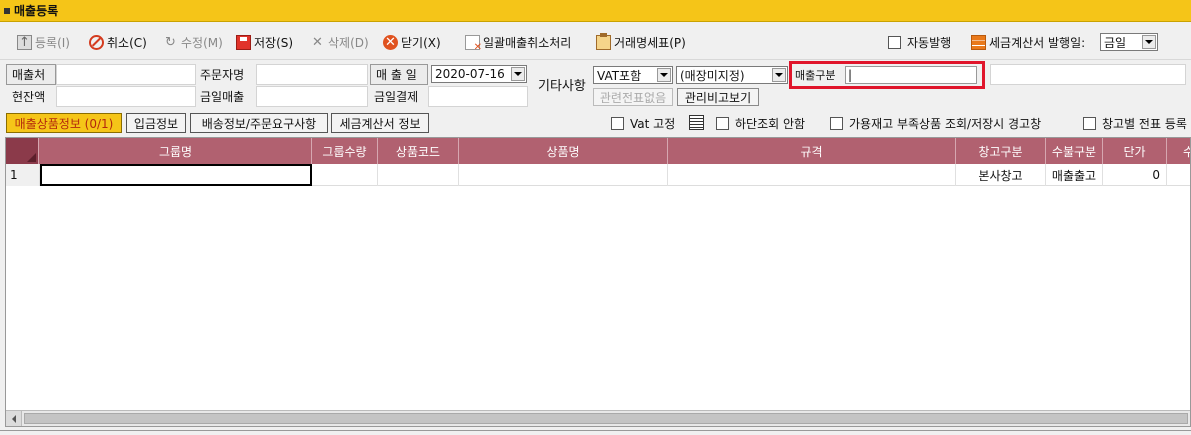 The width and height of the screenshot is (1191, 435). Describe the element at coordinates (312, 96) in the screenshot. I see `today-sales-field` at that location.